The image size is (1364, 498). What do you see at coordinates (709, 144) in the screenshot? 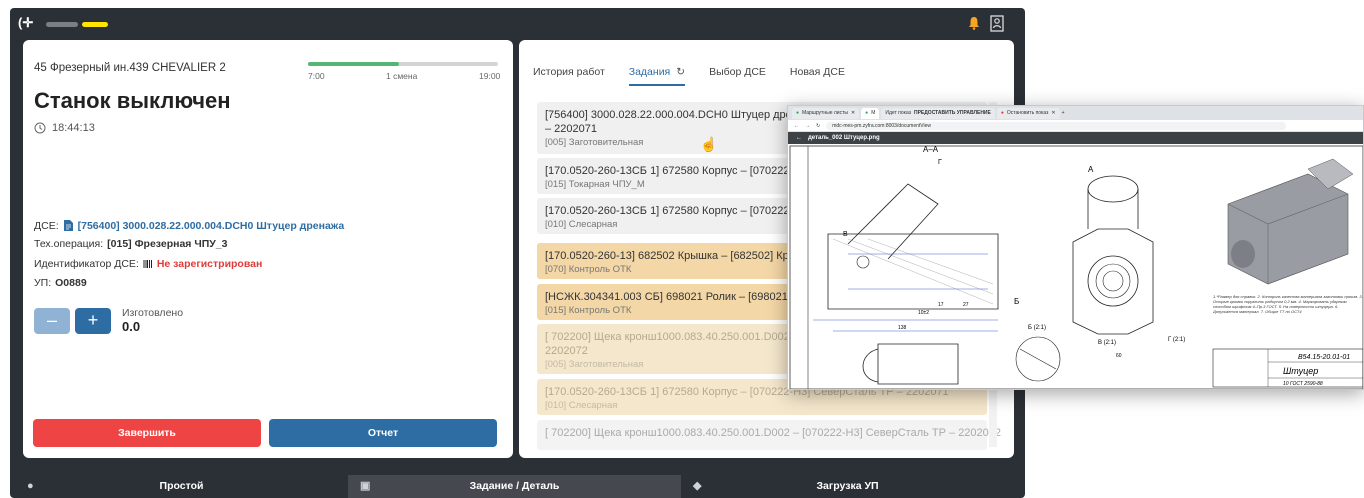
I see `hand-cursor-icon: ☝` at bounding box center [709, 144].